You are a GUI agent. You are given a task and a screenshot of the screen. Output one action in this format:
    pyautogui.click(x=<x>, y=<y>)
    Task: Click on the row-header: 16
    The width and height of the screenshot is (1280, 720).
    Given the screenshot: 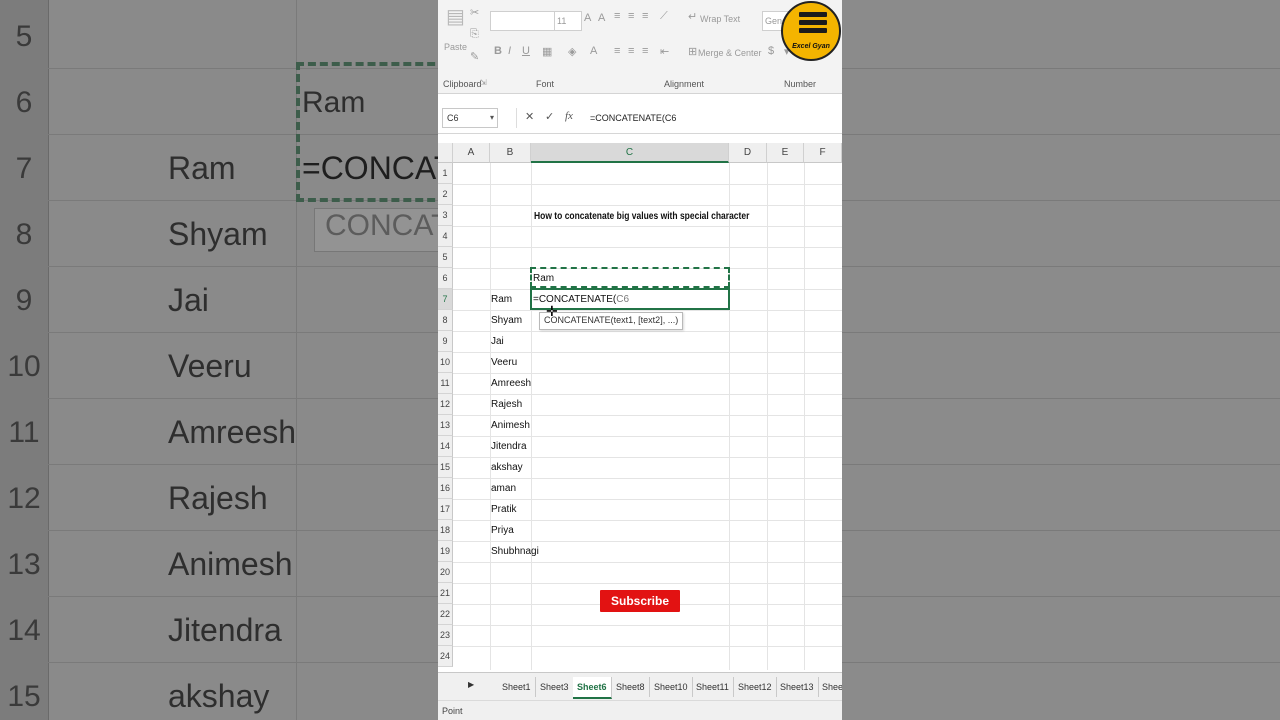 What is the action you would take?
    pyautogui.click(x=445, y=488)
    